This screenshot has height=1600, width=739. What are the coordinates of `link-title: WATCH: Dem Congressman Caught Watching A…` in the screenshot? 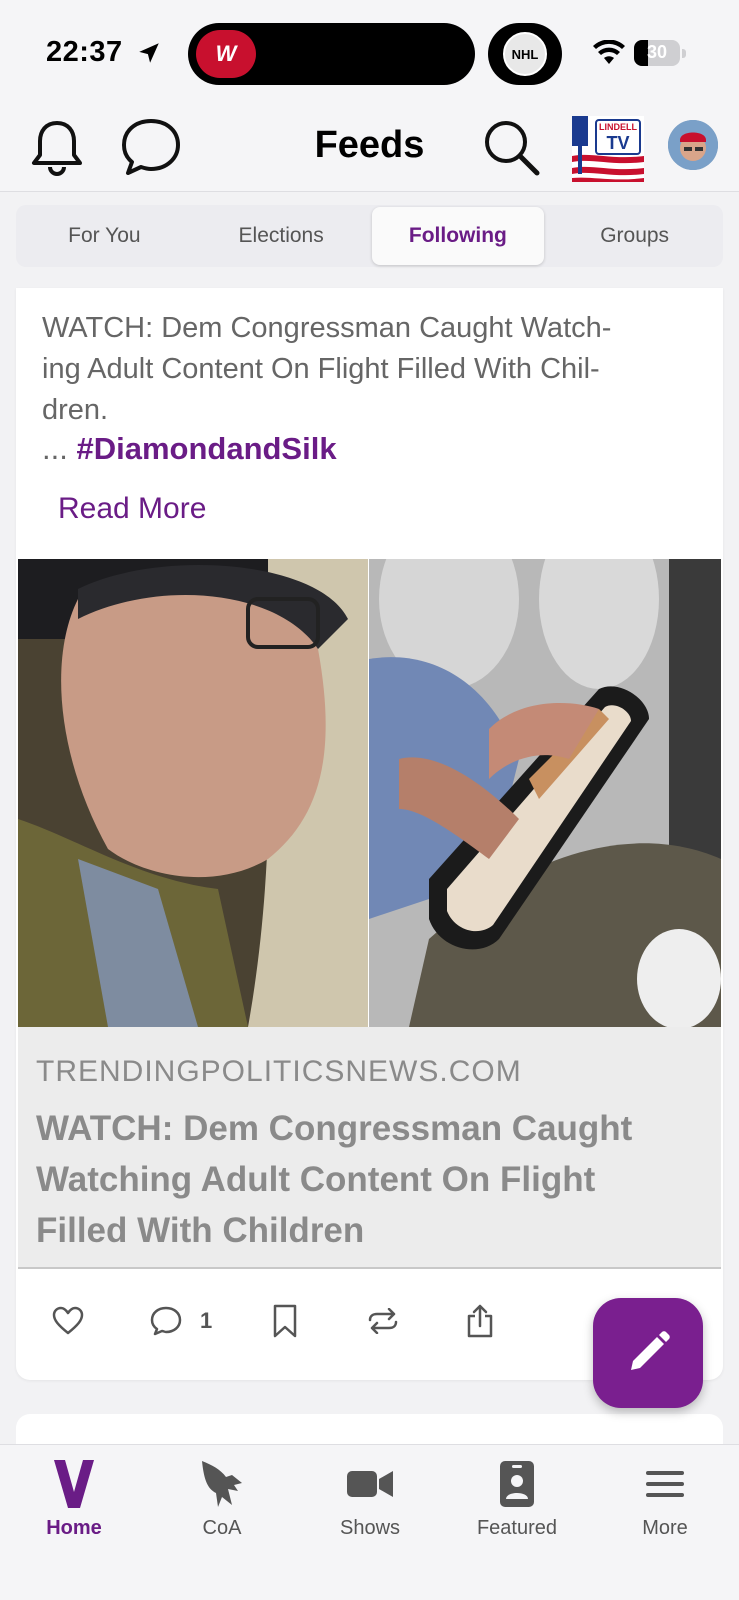 It's located at (334, 1179).